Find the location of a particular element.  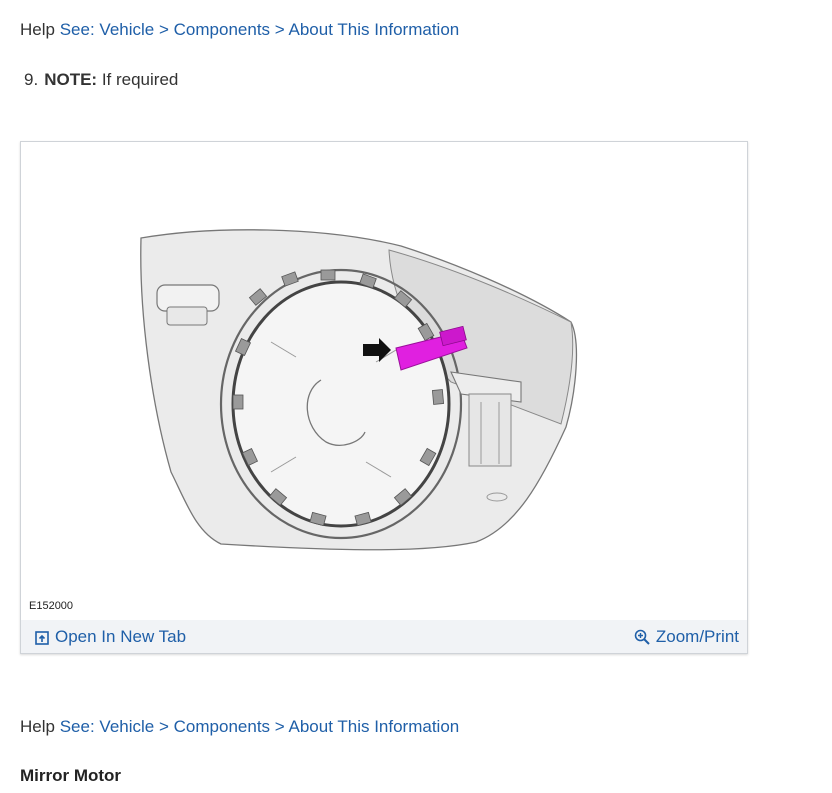

open-in-new-tab-link: Open In New Tab is located at coordinates (110, 637).